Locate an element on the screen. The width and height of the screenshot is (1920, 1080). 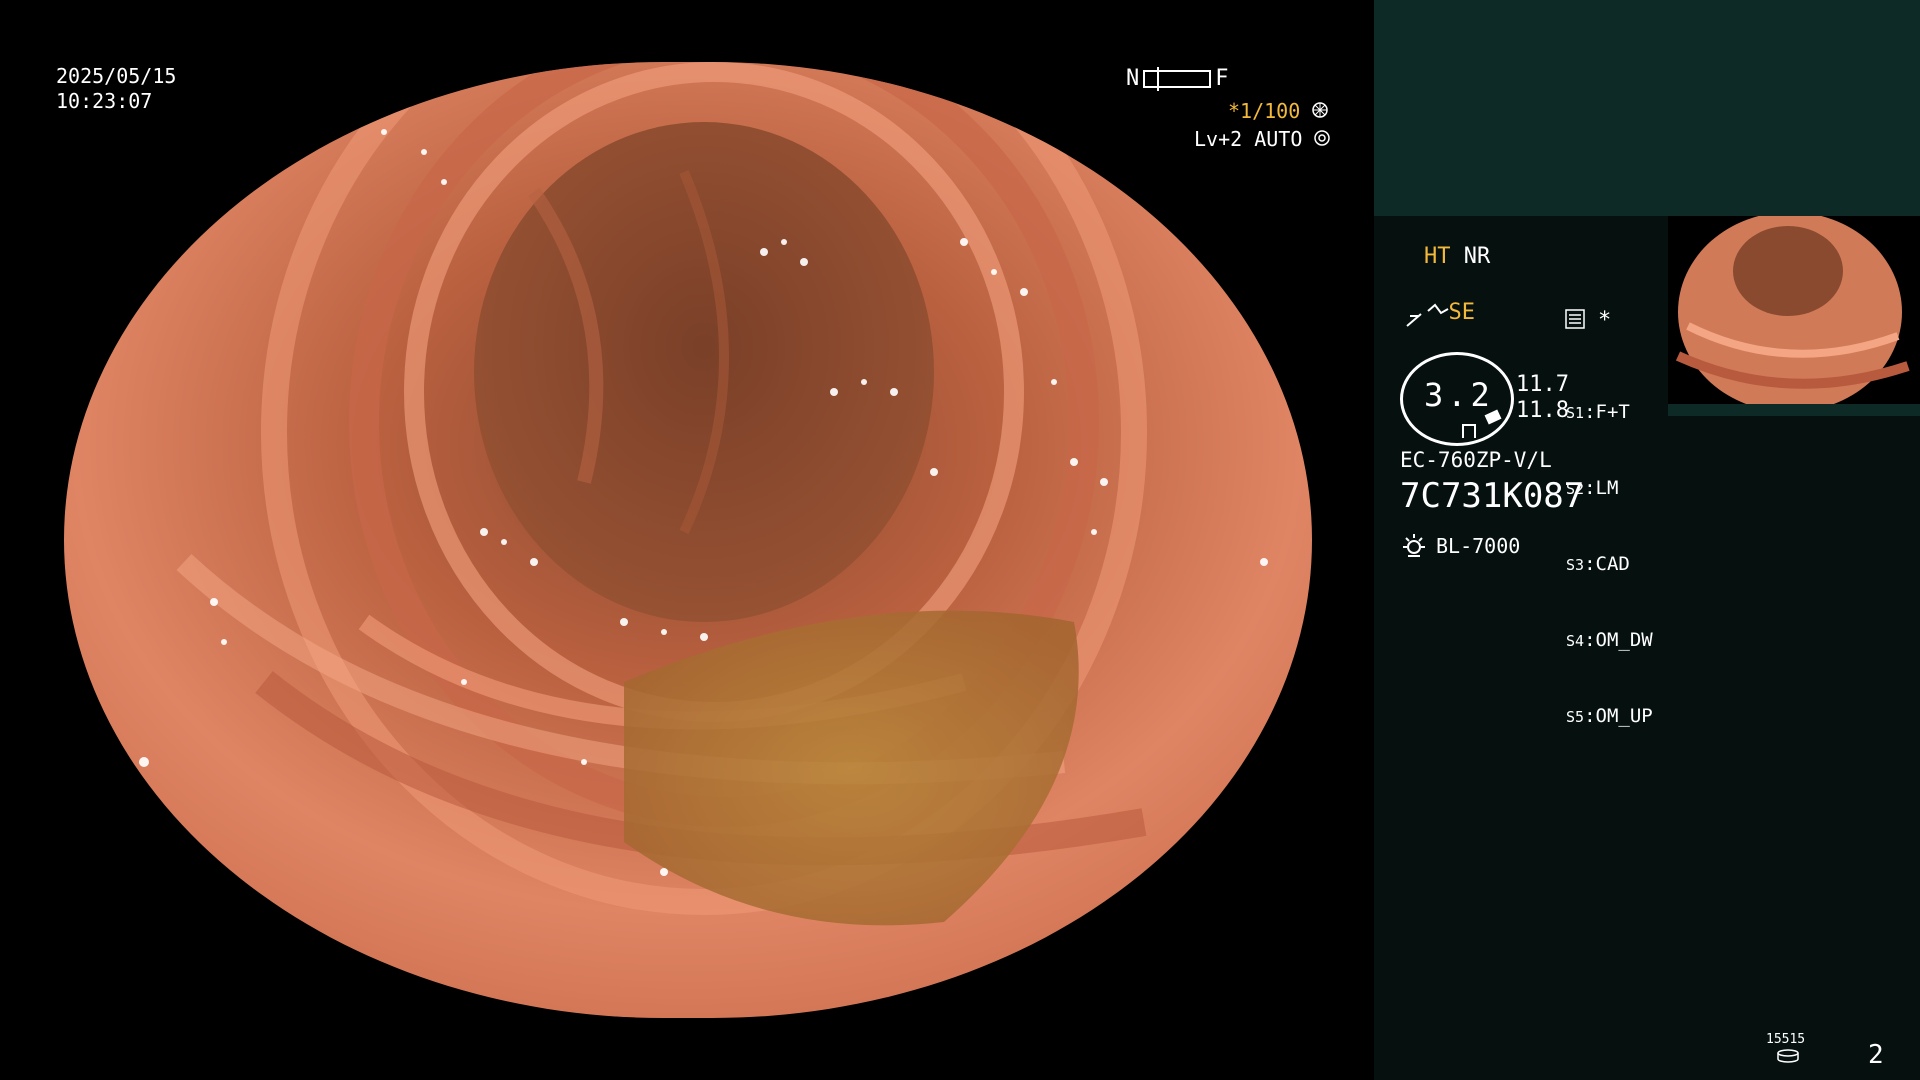
zoom-mark is located at coordinates (1469, 431).